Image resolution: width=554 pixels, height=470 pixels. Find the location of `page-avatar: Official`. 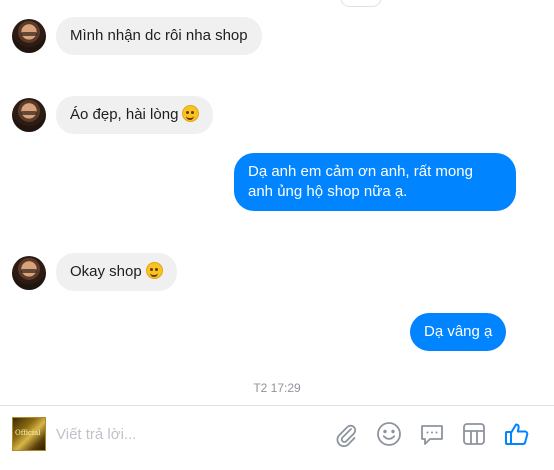

page-avatar: Official is located at coordinates (29, 434).